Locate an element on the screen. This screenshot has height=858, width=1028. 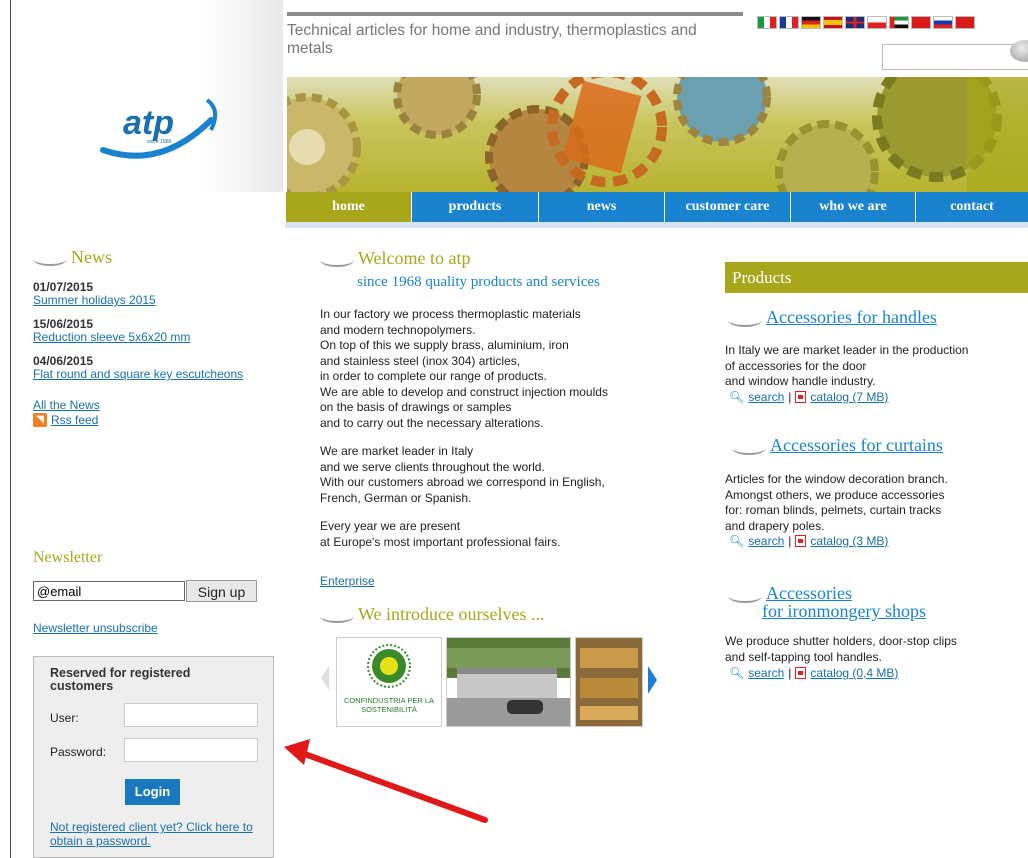
product-links: 🔍︎ search | catalog (7 MB) is located at coordinates (808, 397).